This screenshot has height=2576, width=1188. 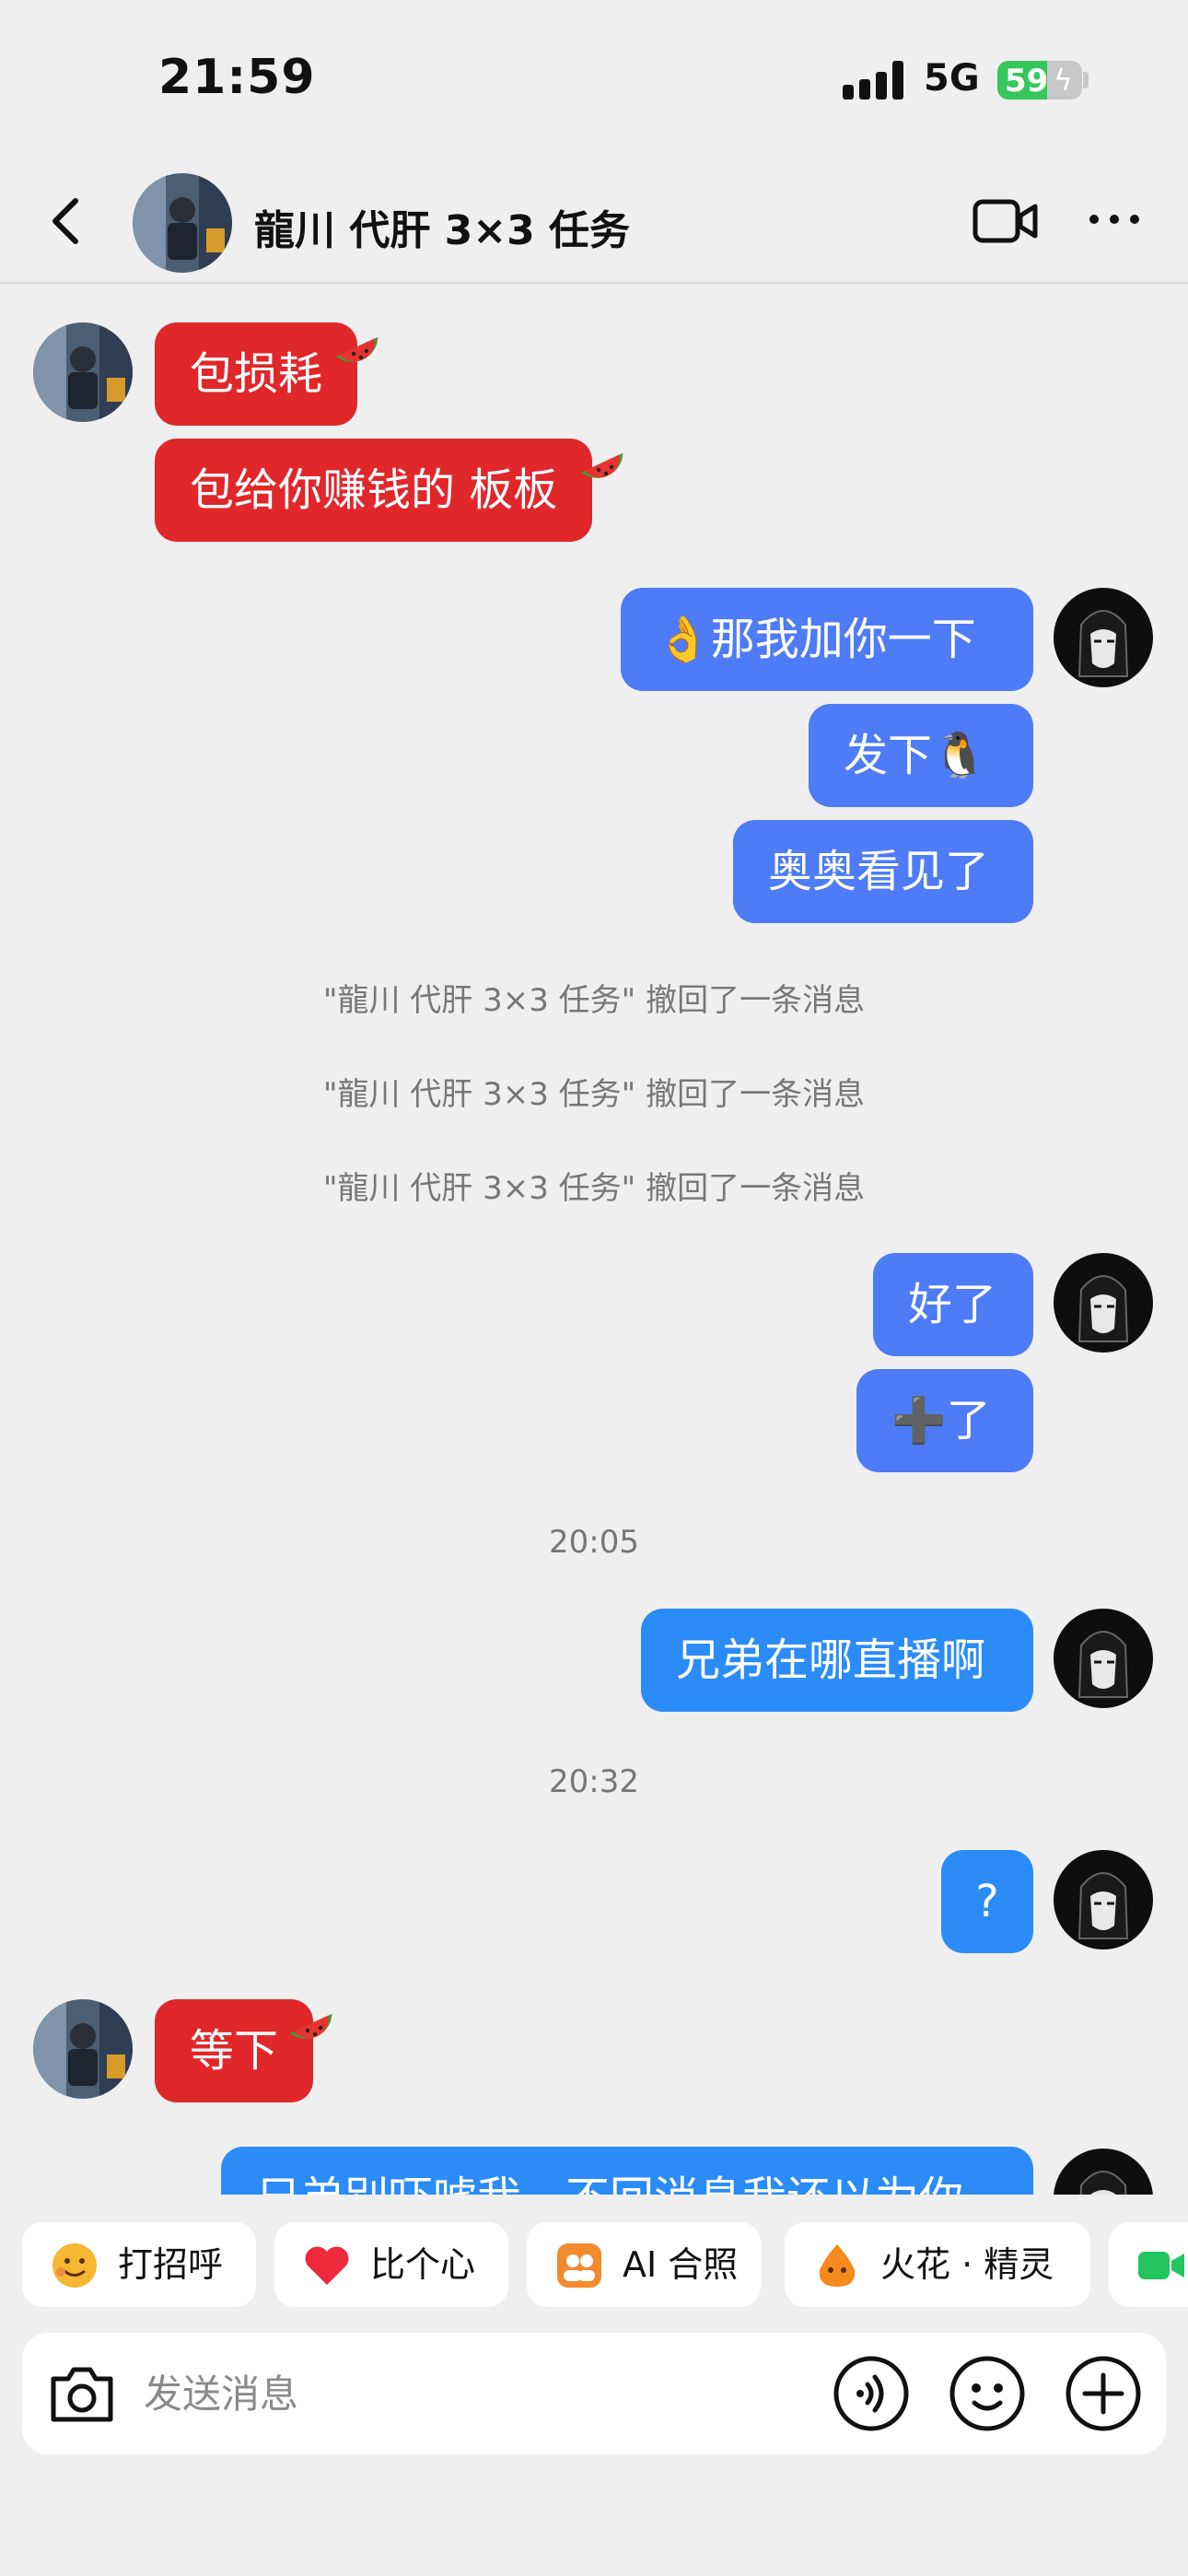 What do you see at coordinates (171, 2264) in the screenshot?
I see `quick-reply-label: 打招呼` at bounding box center [171, 2264].